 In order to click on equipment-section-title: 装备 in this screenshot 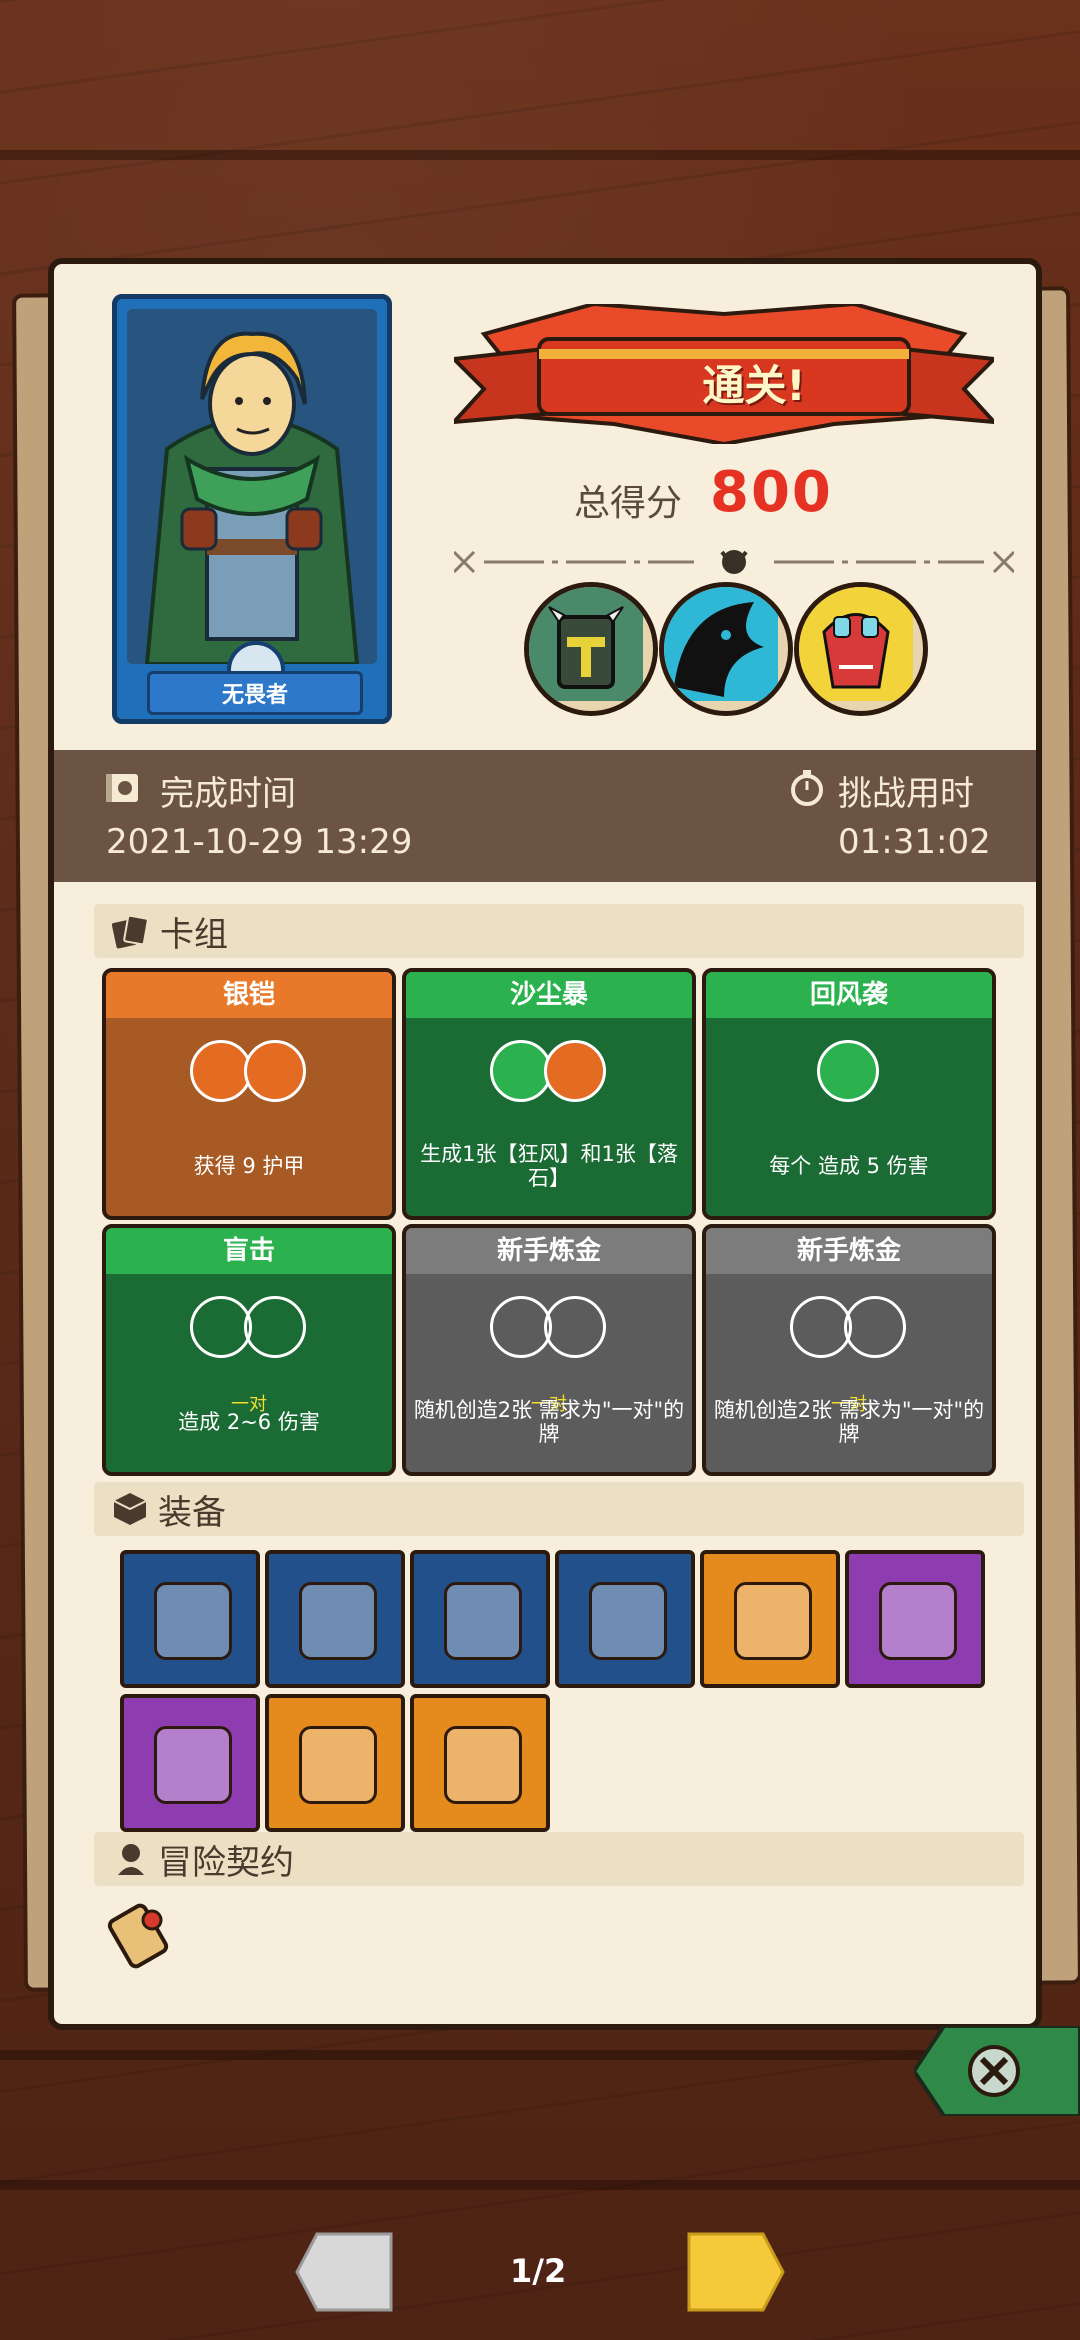, I will do `click(192, 1512)`.